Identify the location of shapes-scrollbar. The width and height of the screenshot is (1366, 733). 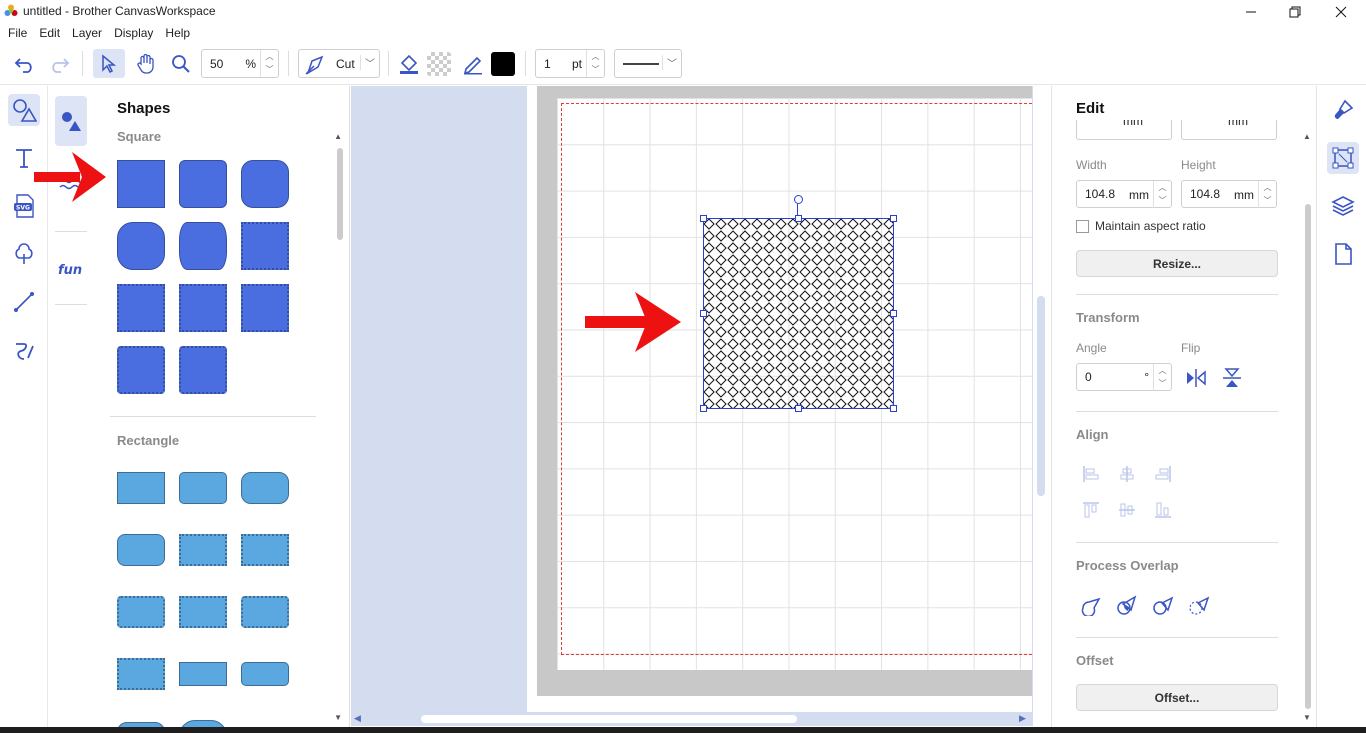
(340, 194).